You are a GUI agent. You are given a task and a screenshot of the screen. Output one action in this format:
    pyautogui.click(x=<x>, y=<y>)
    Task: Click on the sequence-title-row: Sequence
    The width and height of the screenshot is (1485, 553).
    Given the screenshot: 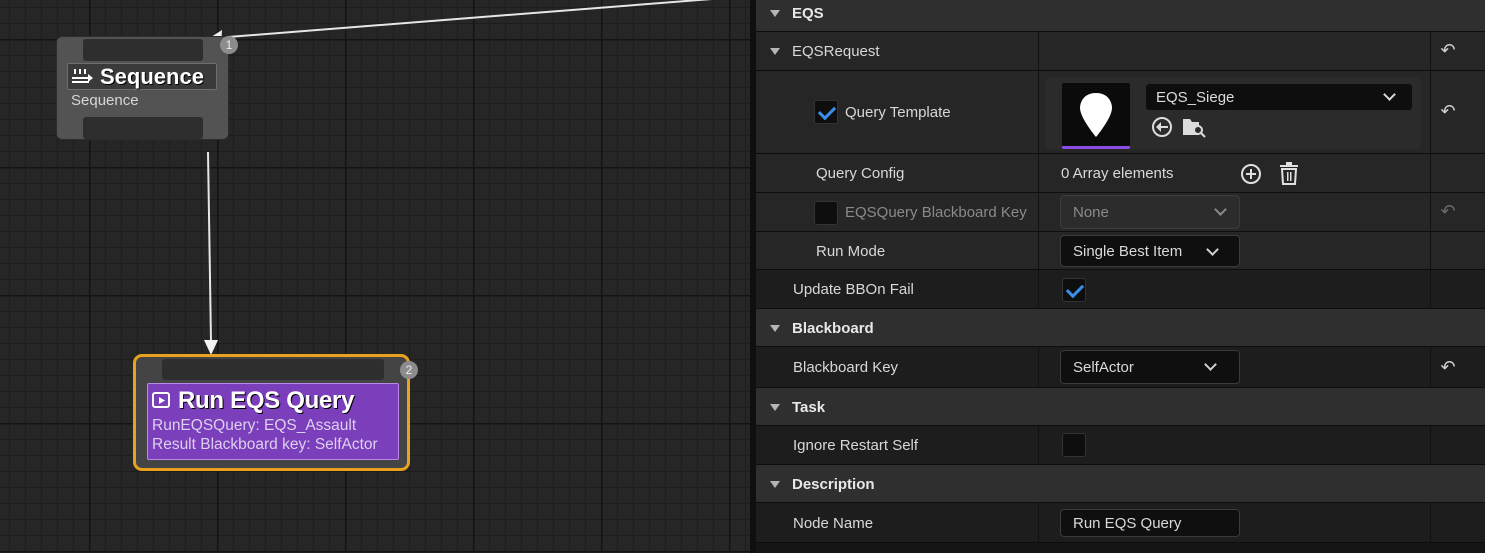 What is the action you would take?
    pyautogui.click(x=142, y=76)
    